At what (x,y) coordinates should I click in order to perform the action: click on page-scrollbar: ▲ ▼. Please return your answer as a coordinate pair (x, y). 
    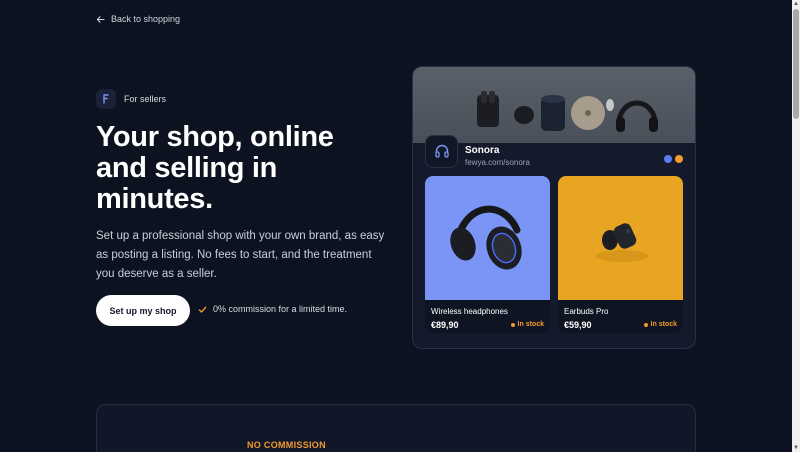
    Looking at the image, I should click on (796, 226).